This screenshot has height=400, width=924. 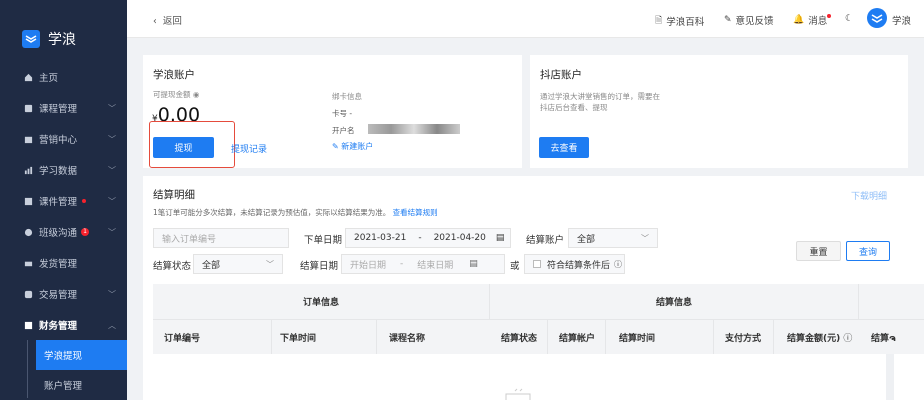 What do you see at coordinates (298, 338) in the screenshot?
I see `column-order-time: 下单时间` at bounding box center [298, 338].